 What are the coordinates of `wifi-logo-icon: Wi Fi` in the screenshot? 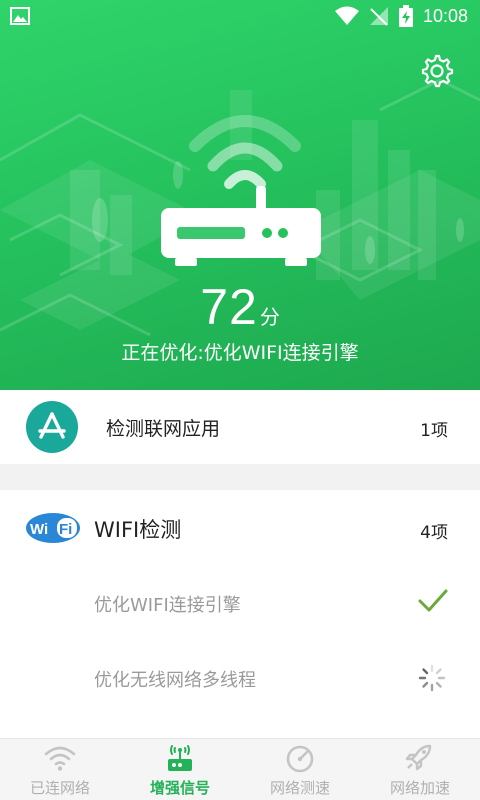 It's located at (53, 528).